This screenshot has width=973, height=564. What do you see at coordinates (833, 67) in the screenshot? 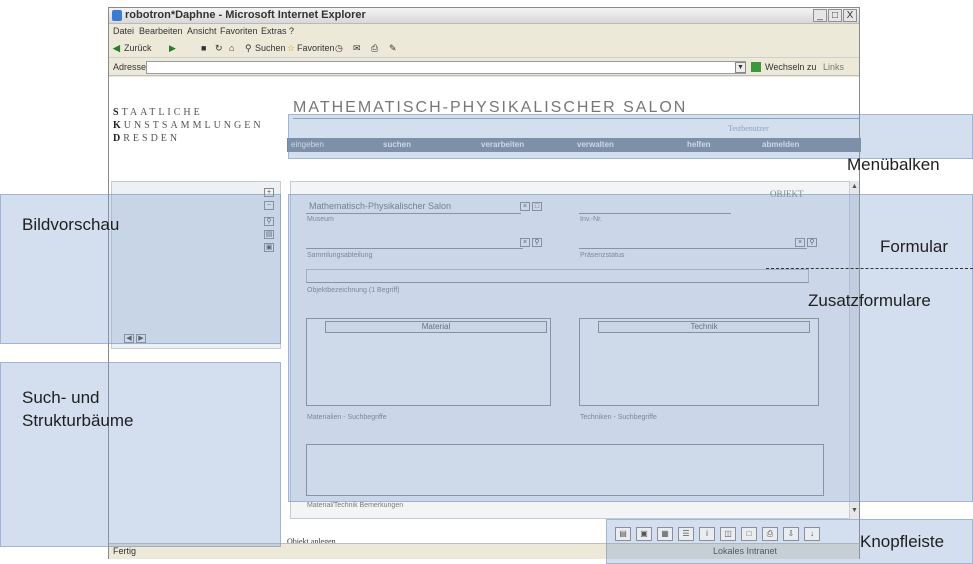
I see `links-button: Links` at bounding box center [833, 67].